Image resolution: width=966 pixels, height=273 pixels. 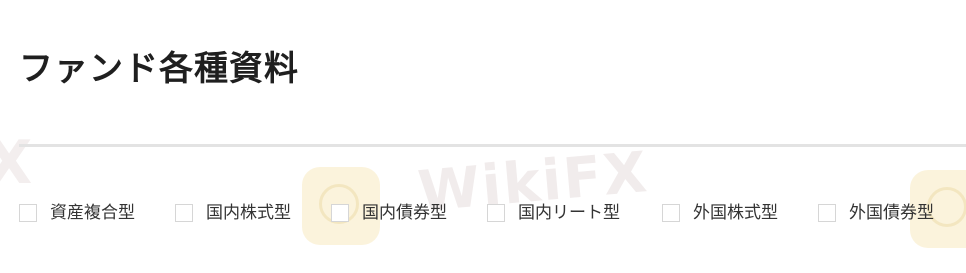 I want to click on filter-asset-composite: 資産複合型, so click(x=77, y=213).